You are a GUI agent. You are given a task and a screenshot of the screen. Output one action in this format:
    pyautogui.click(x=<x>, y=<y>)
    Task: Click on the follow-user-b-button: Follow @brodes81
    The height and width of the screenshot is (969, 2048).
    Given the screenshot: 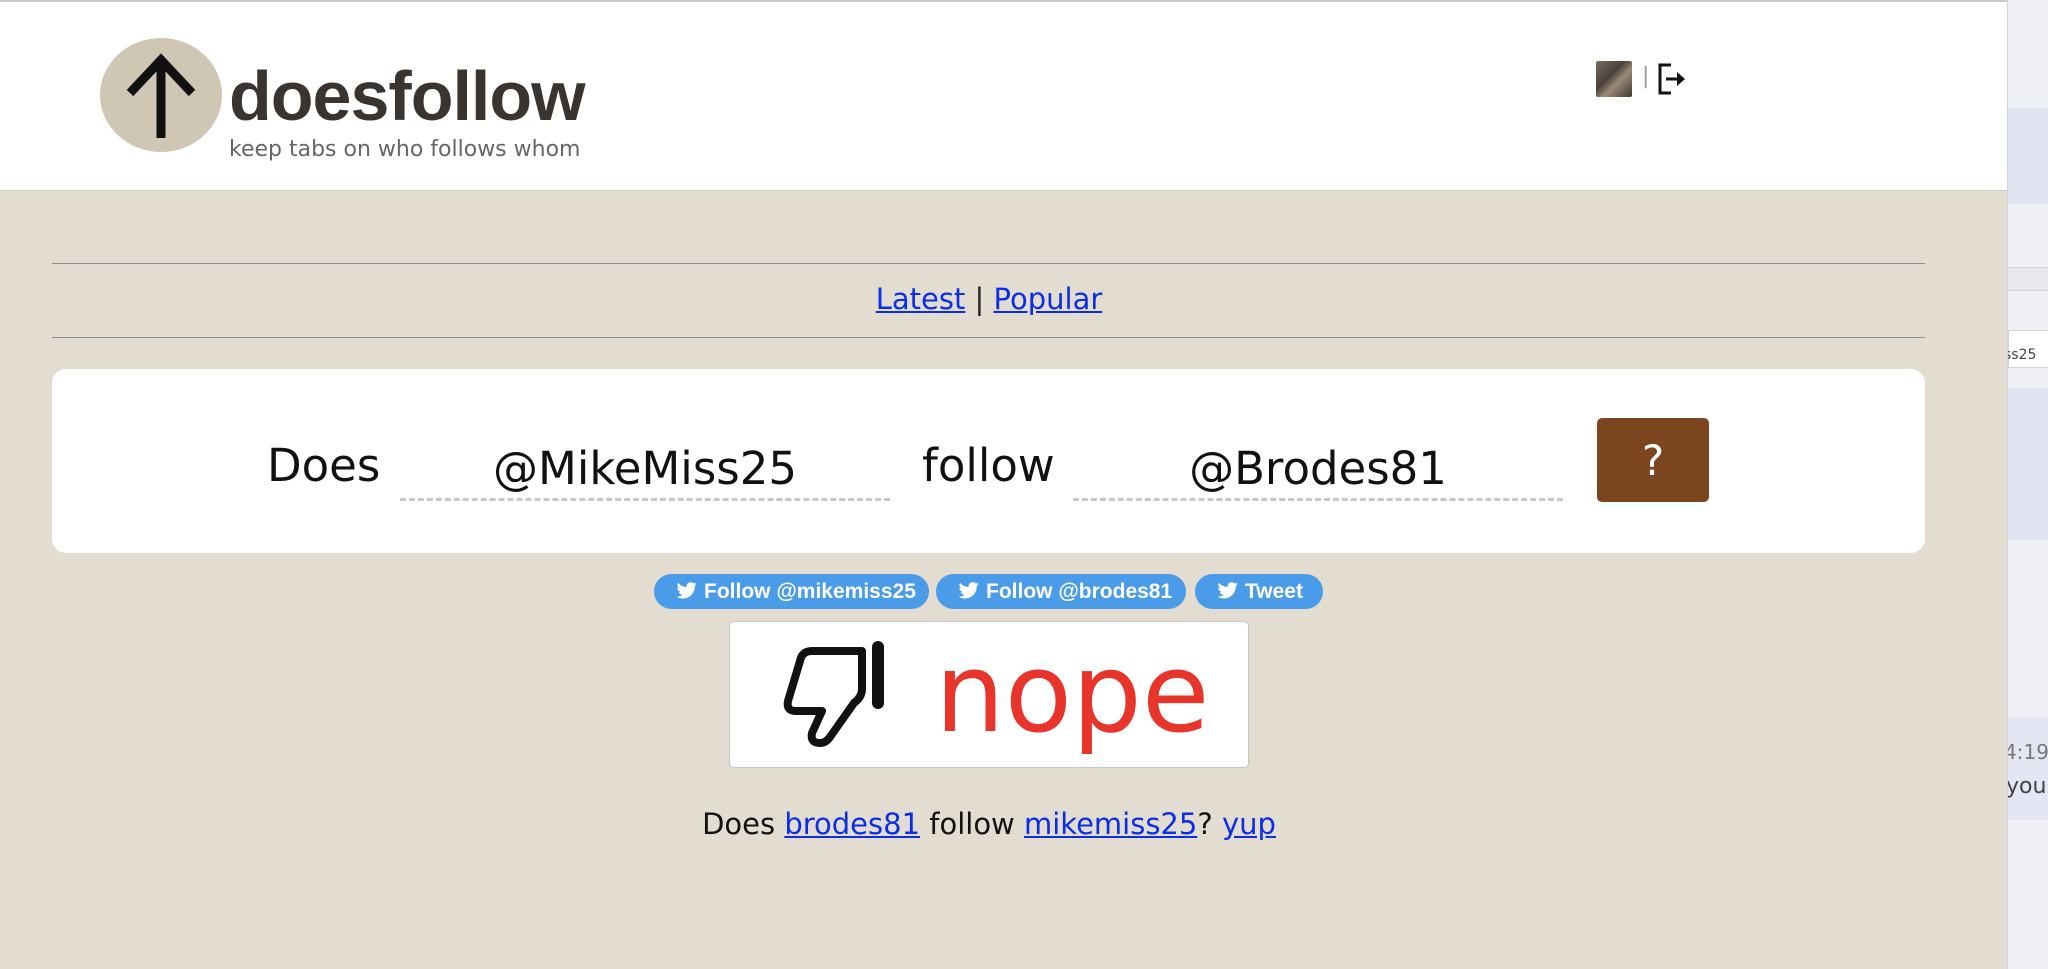 What is the action you would take?
    pyautogui.click(x=1061, y=591)
    